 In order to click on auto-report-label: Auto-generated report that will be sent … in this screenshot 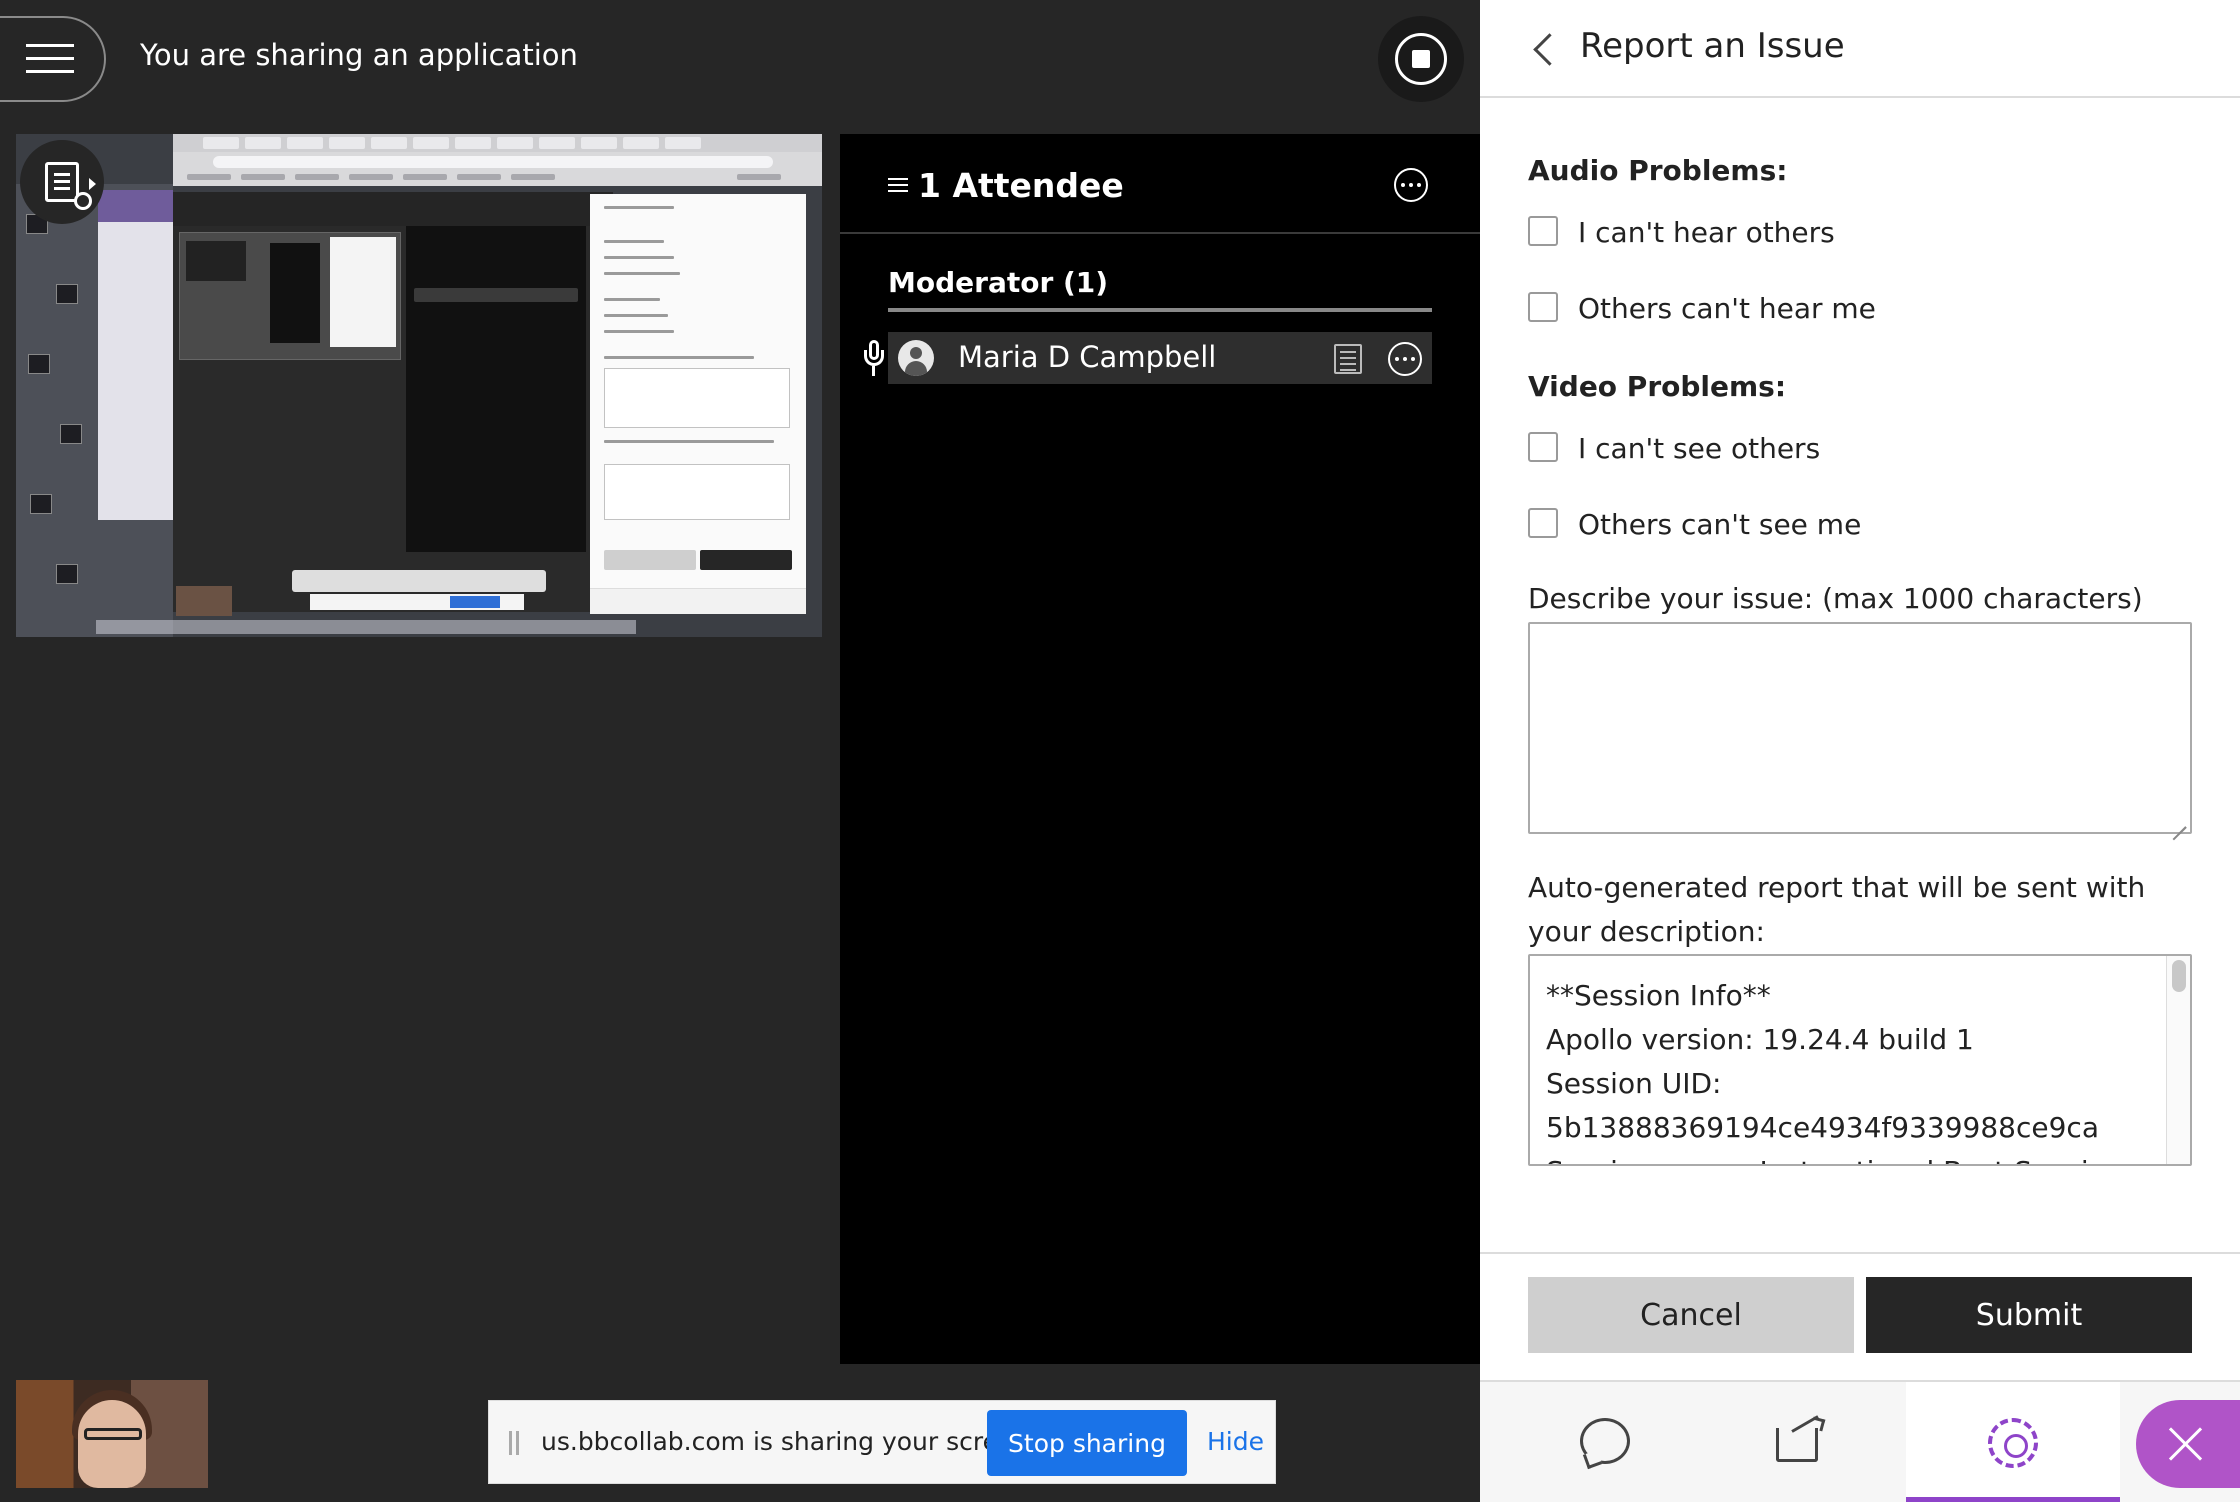, I will do `click(1837, 909)`.